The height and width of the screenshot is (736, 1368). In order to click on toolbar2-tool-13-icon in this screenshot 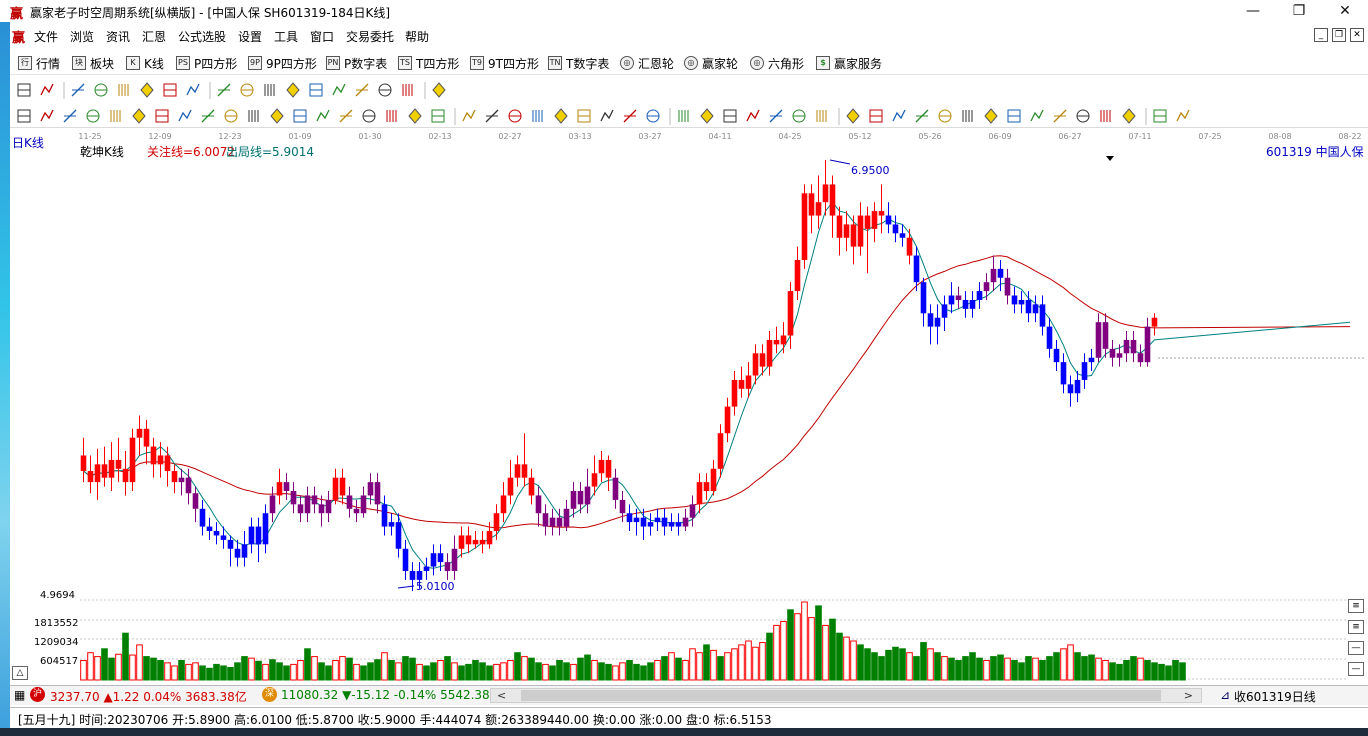, I will do `click(339, 89)`.